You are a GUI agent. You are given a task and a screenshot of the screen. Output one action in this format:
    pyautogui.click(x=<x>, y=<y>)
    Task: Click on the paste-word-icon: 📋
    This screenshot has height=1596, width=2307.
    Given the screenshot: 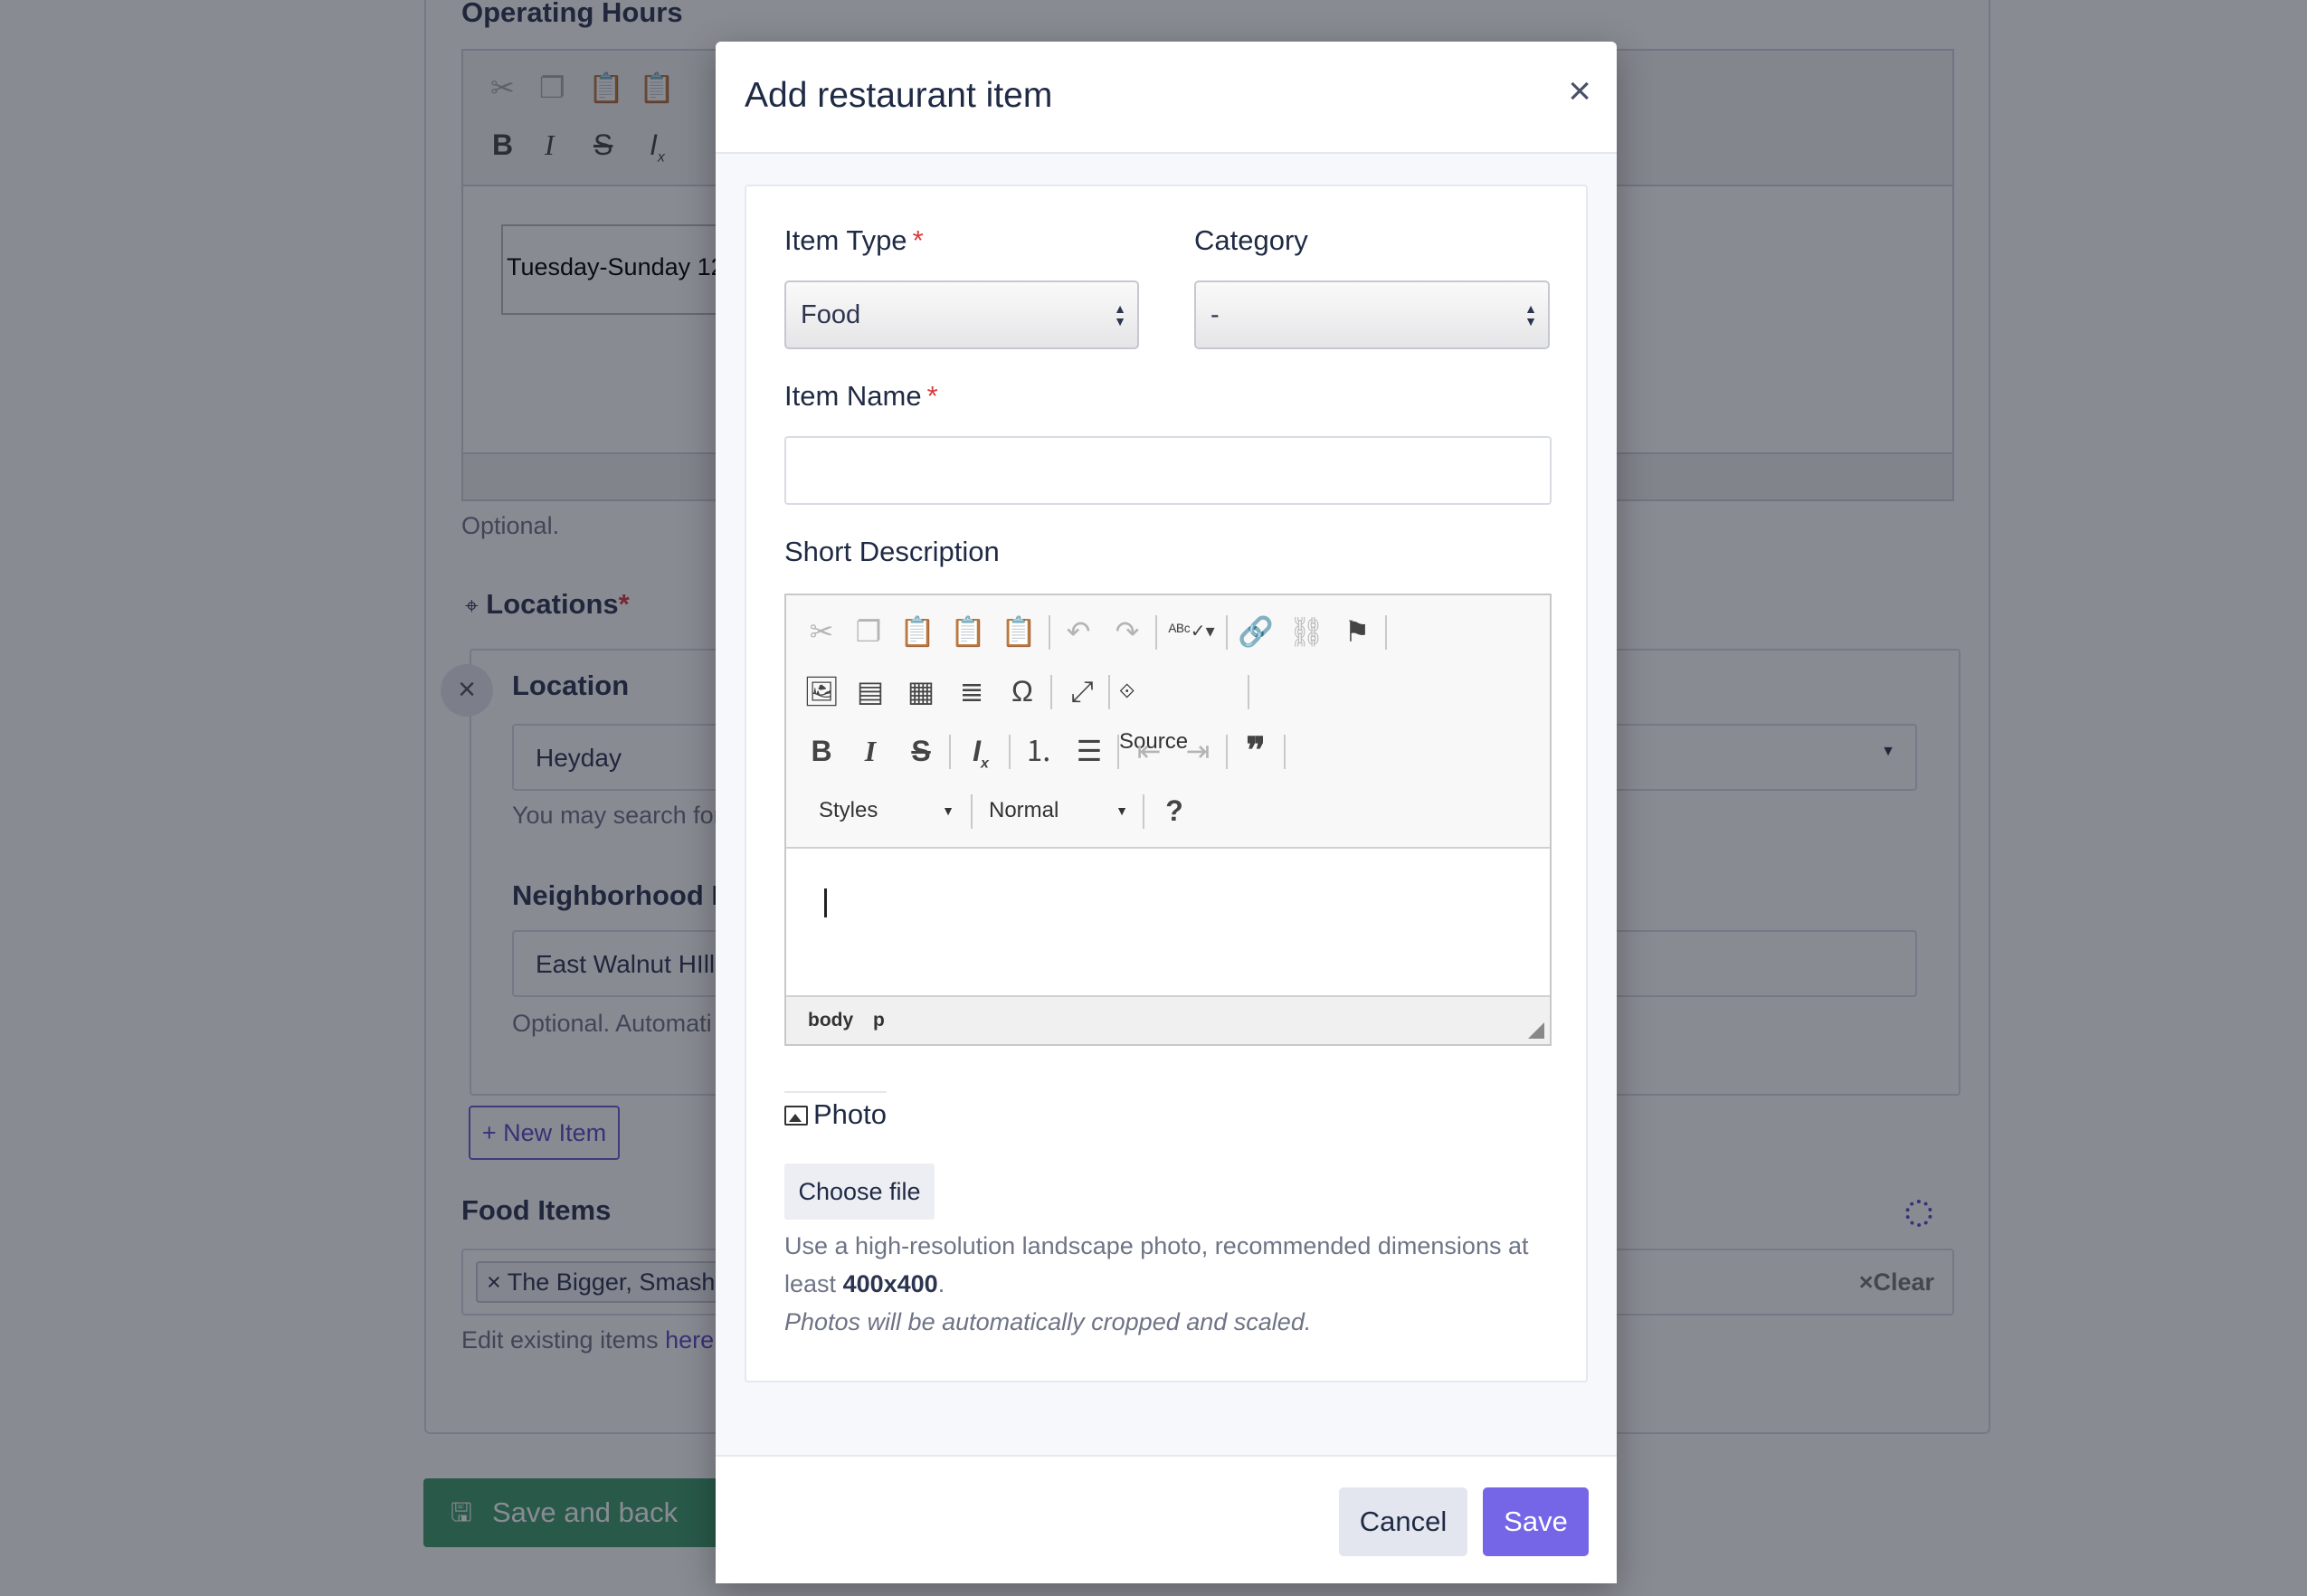 What is the action you would take?
    pyautogui.click(x=1019, y=631)
    